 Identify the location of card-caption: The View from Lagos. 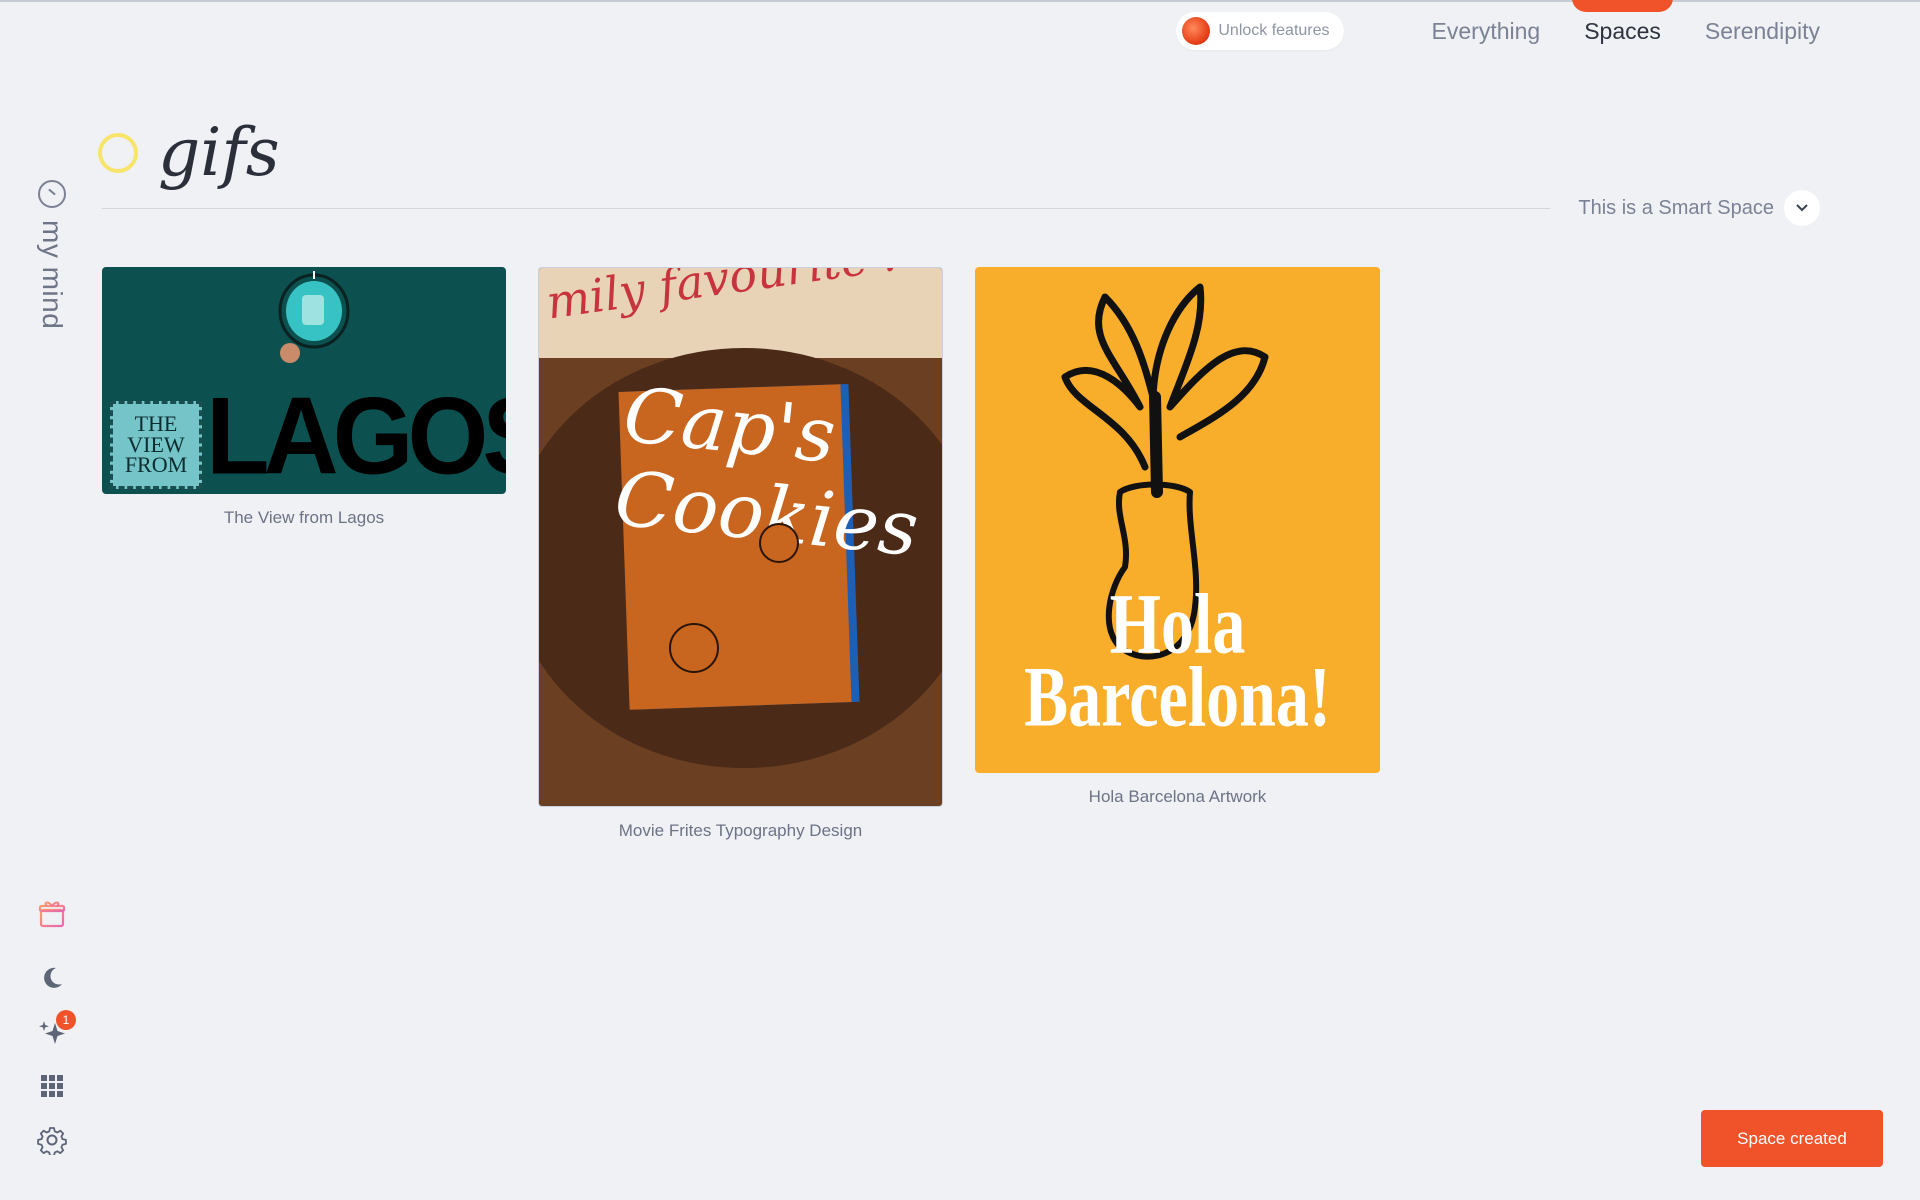
(304, 517).